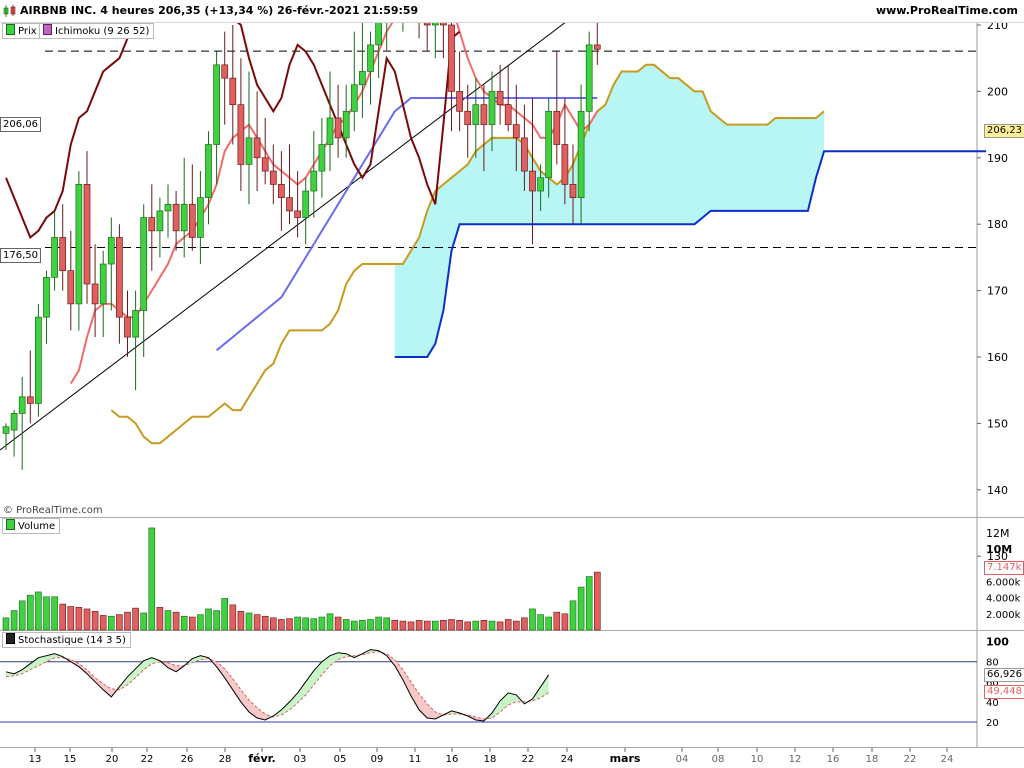 The height and width of the screenshot is (768, 1024). Describe the element at coordinates (340, 759) in the screenshot. I see `x-axis-label: 05` at that location.